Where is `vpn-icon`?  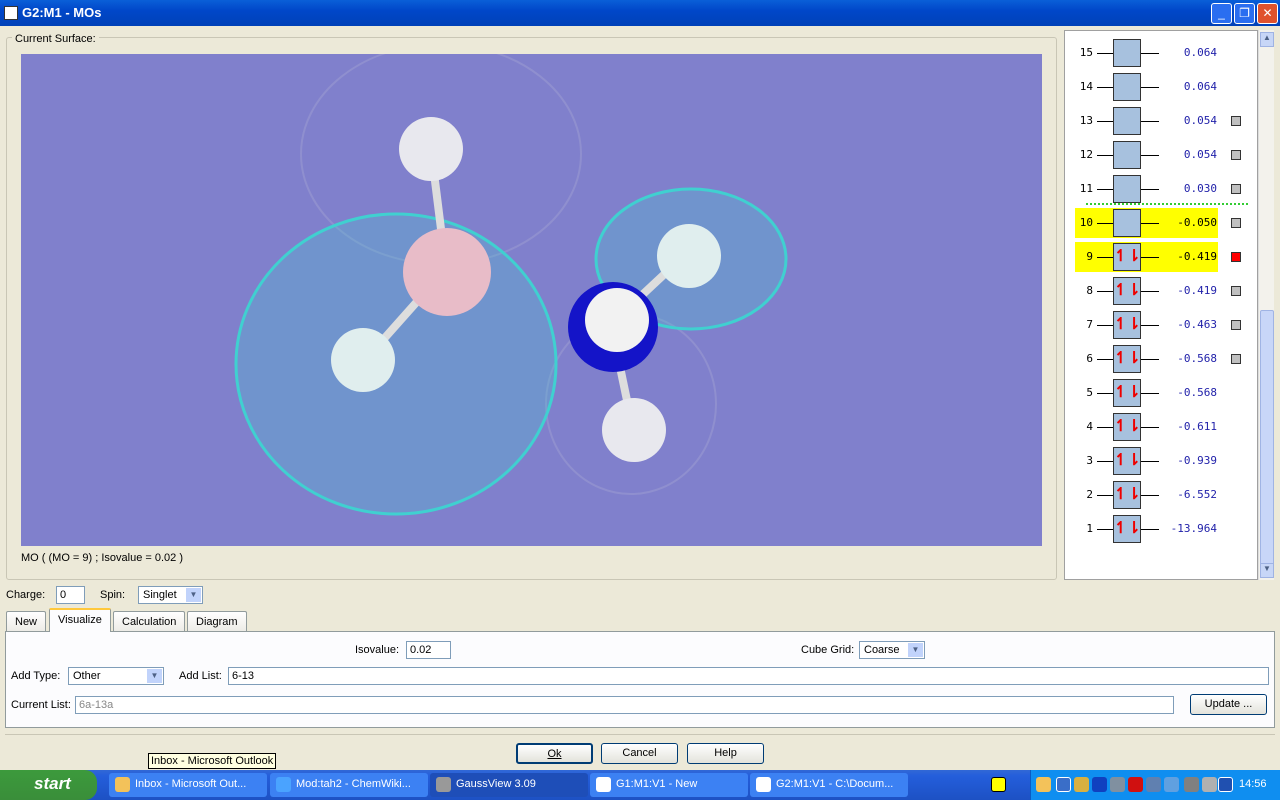 vpn-icon is located at coordinates (1063, 784).